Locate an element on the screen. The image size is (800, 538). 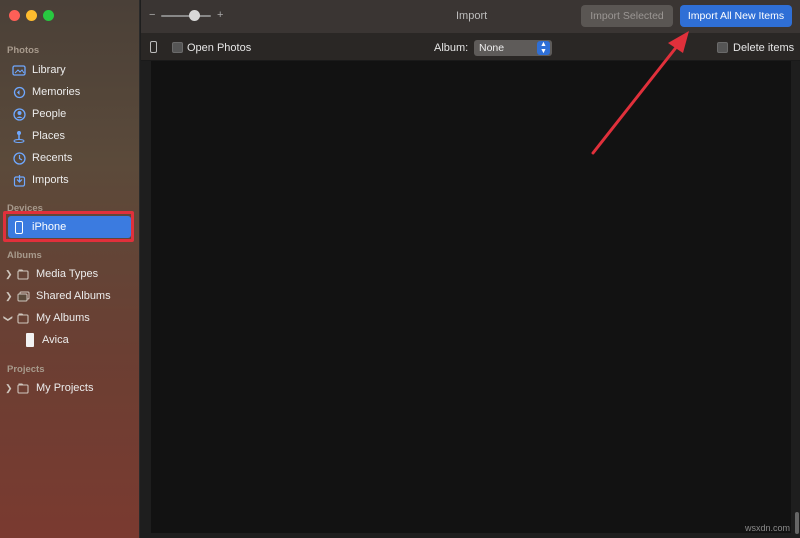
window-controls is located at coordinates (31, 15).